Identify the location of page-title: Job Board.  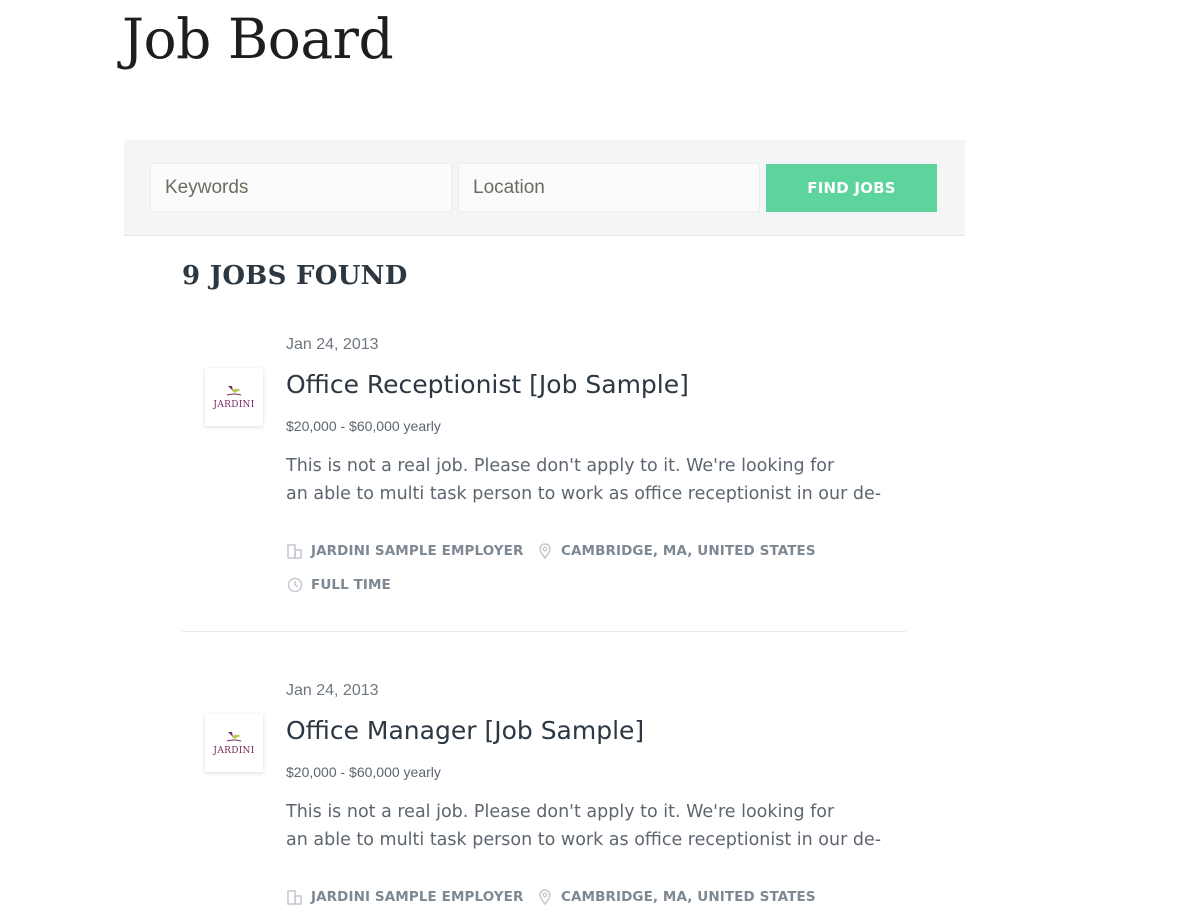
(258, 39).